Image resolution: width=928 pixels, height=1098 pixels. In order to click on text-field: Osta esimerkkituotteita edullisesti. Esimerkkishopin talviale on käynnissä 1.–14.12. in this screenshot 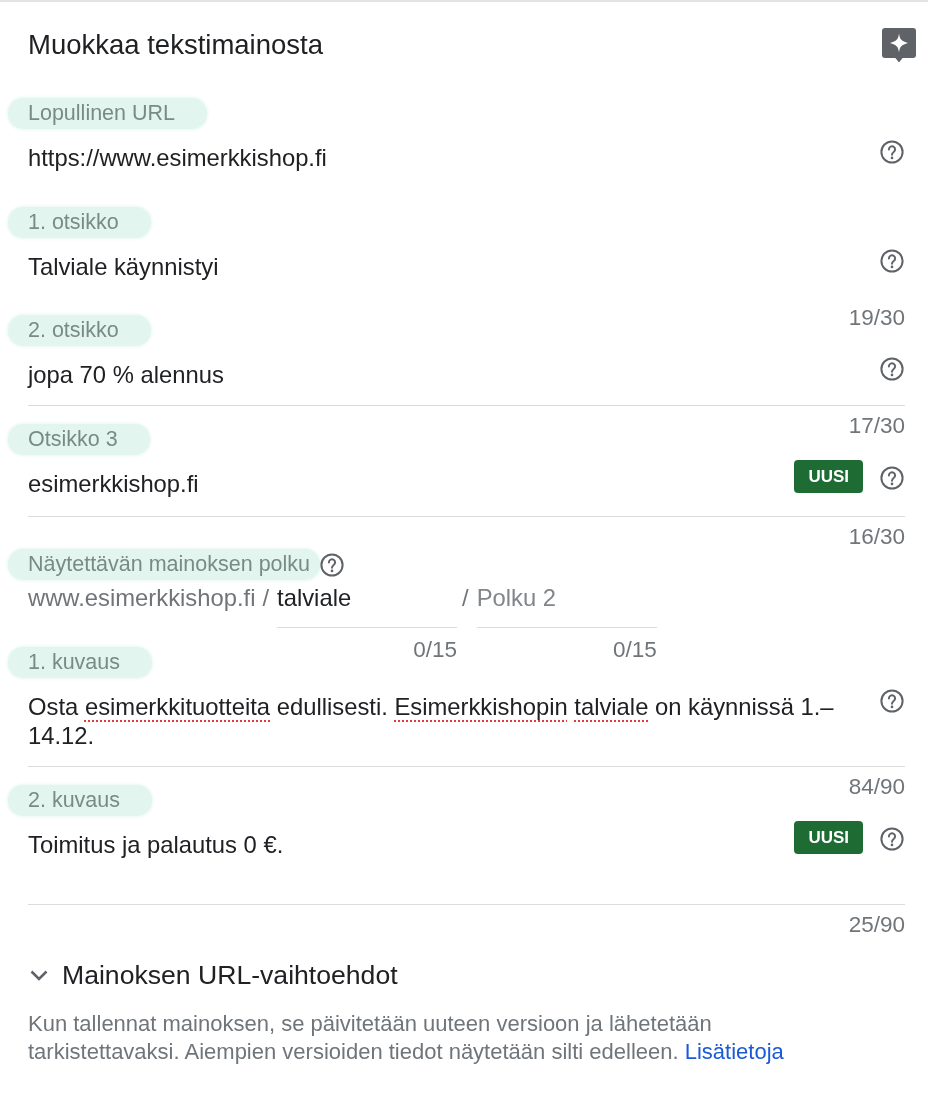, I will do `click(454, 721)`.